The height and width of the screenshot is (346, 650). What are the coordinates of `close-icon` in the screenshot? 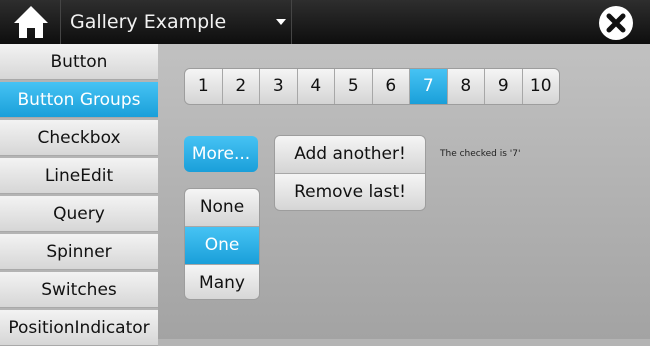 It's located at (616, 23).